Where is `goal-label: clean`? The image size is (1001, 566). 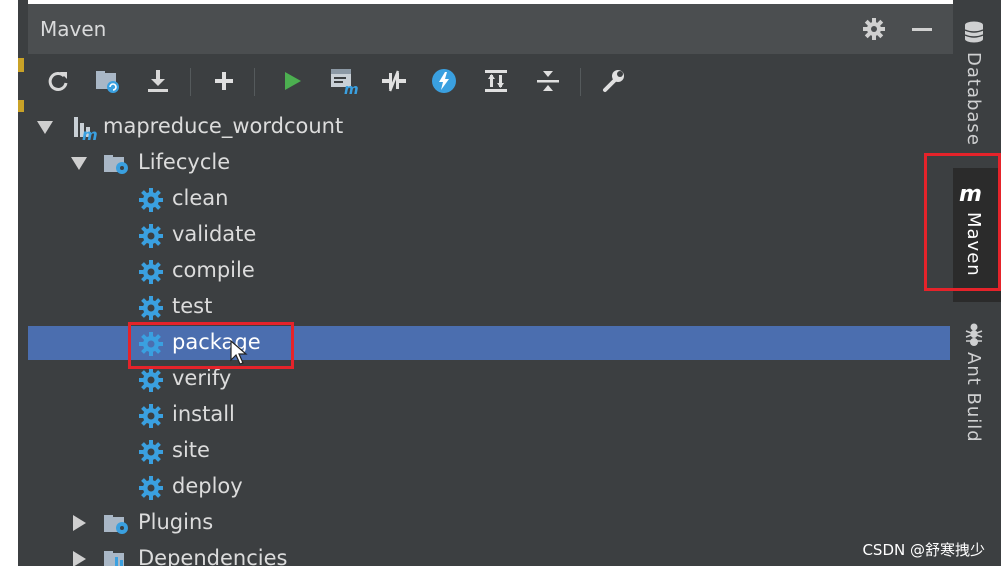
goal-label: clean is located at coordinates (200, 198).